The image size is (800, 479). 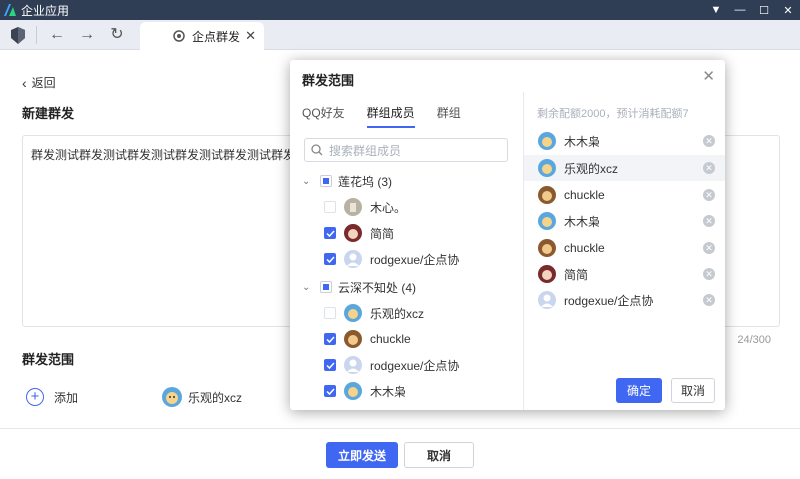 I want to click on shield-icon, so click(x=18, y=35).